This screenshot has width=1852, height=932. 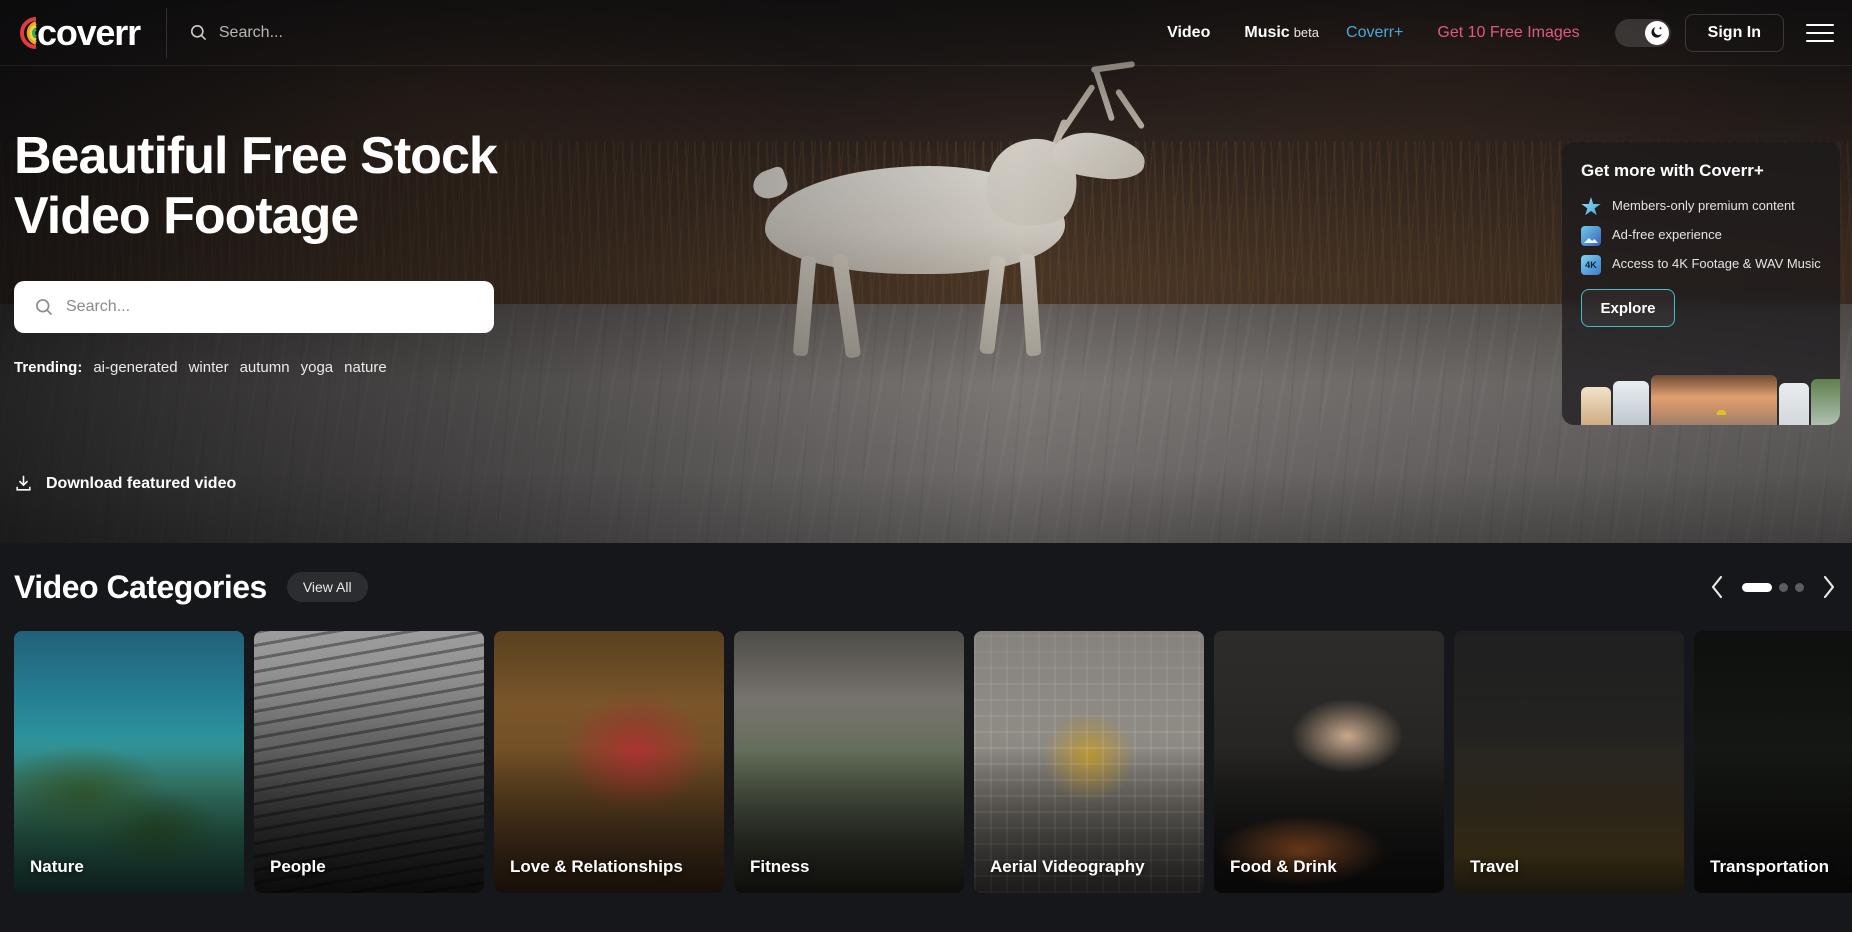 What do you see at coordinates (1591, 236) in the screenshot?
I see `ad-free-icon` at bounding box center [1591, 236].